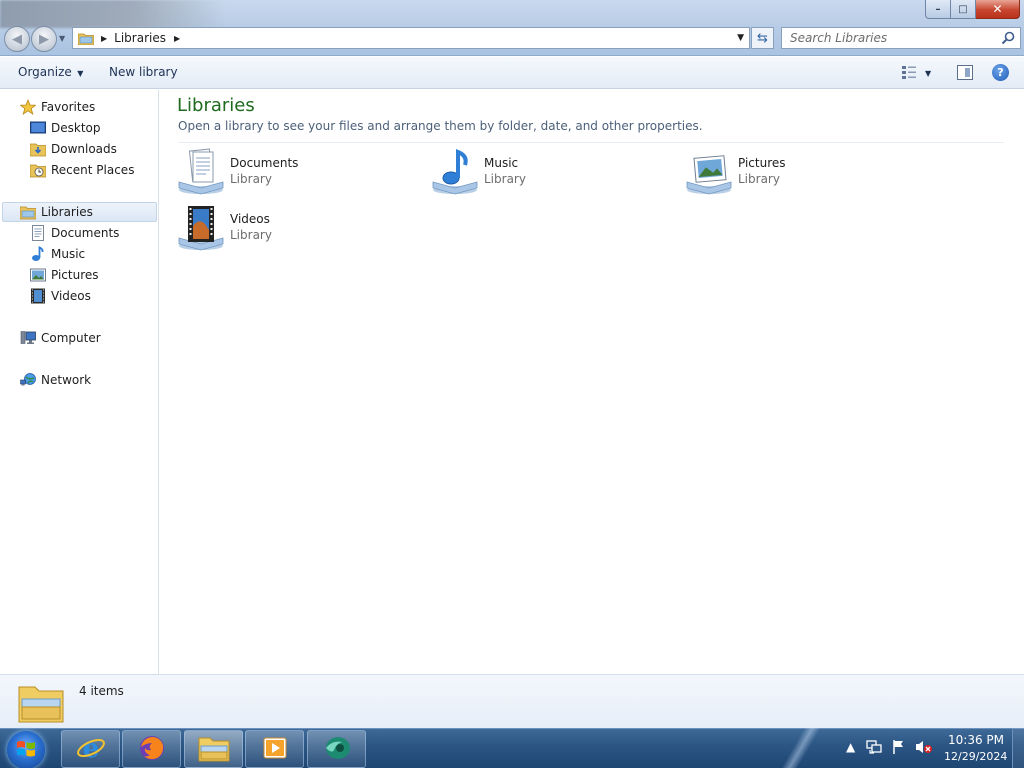 The image size is (1024, 768). I want to click on documents-icon, so click(38, 233).